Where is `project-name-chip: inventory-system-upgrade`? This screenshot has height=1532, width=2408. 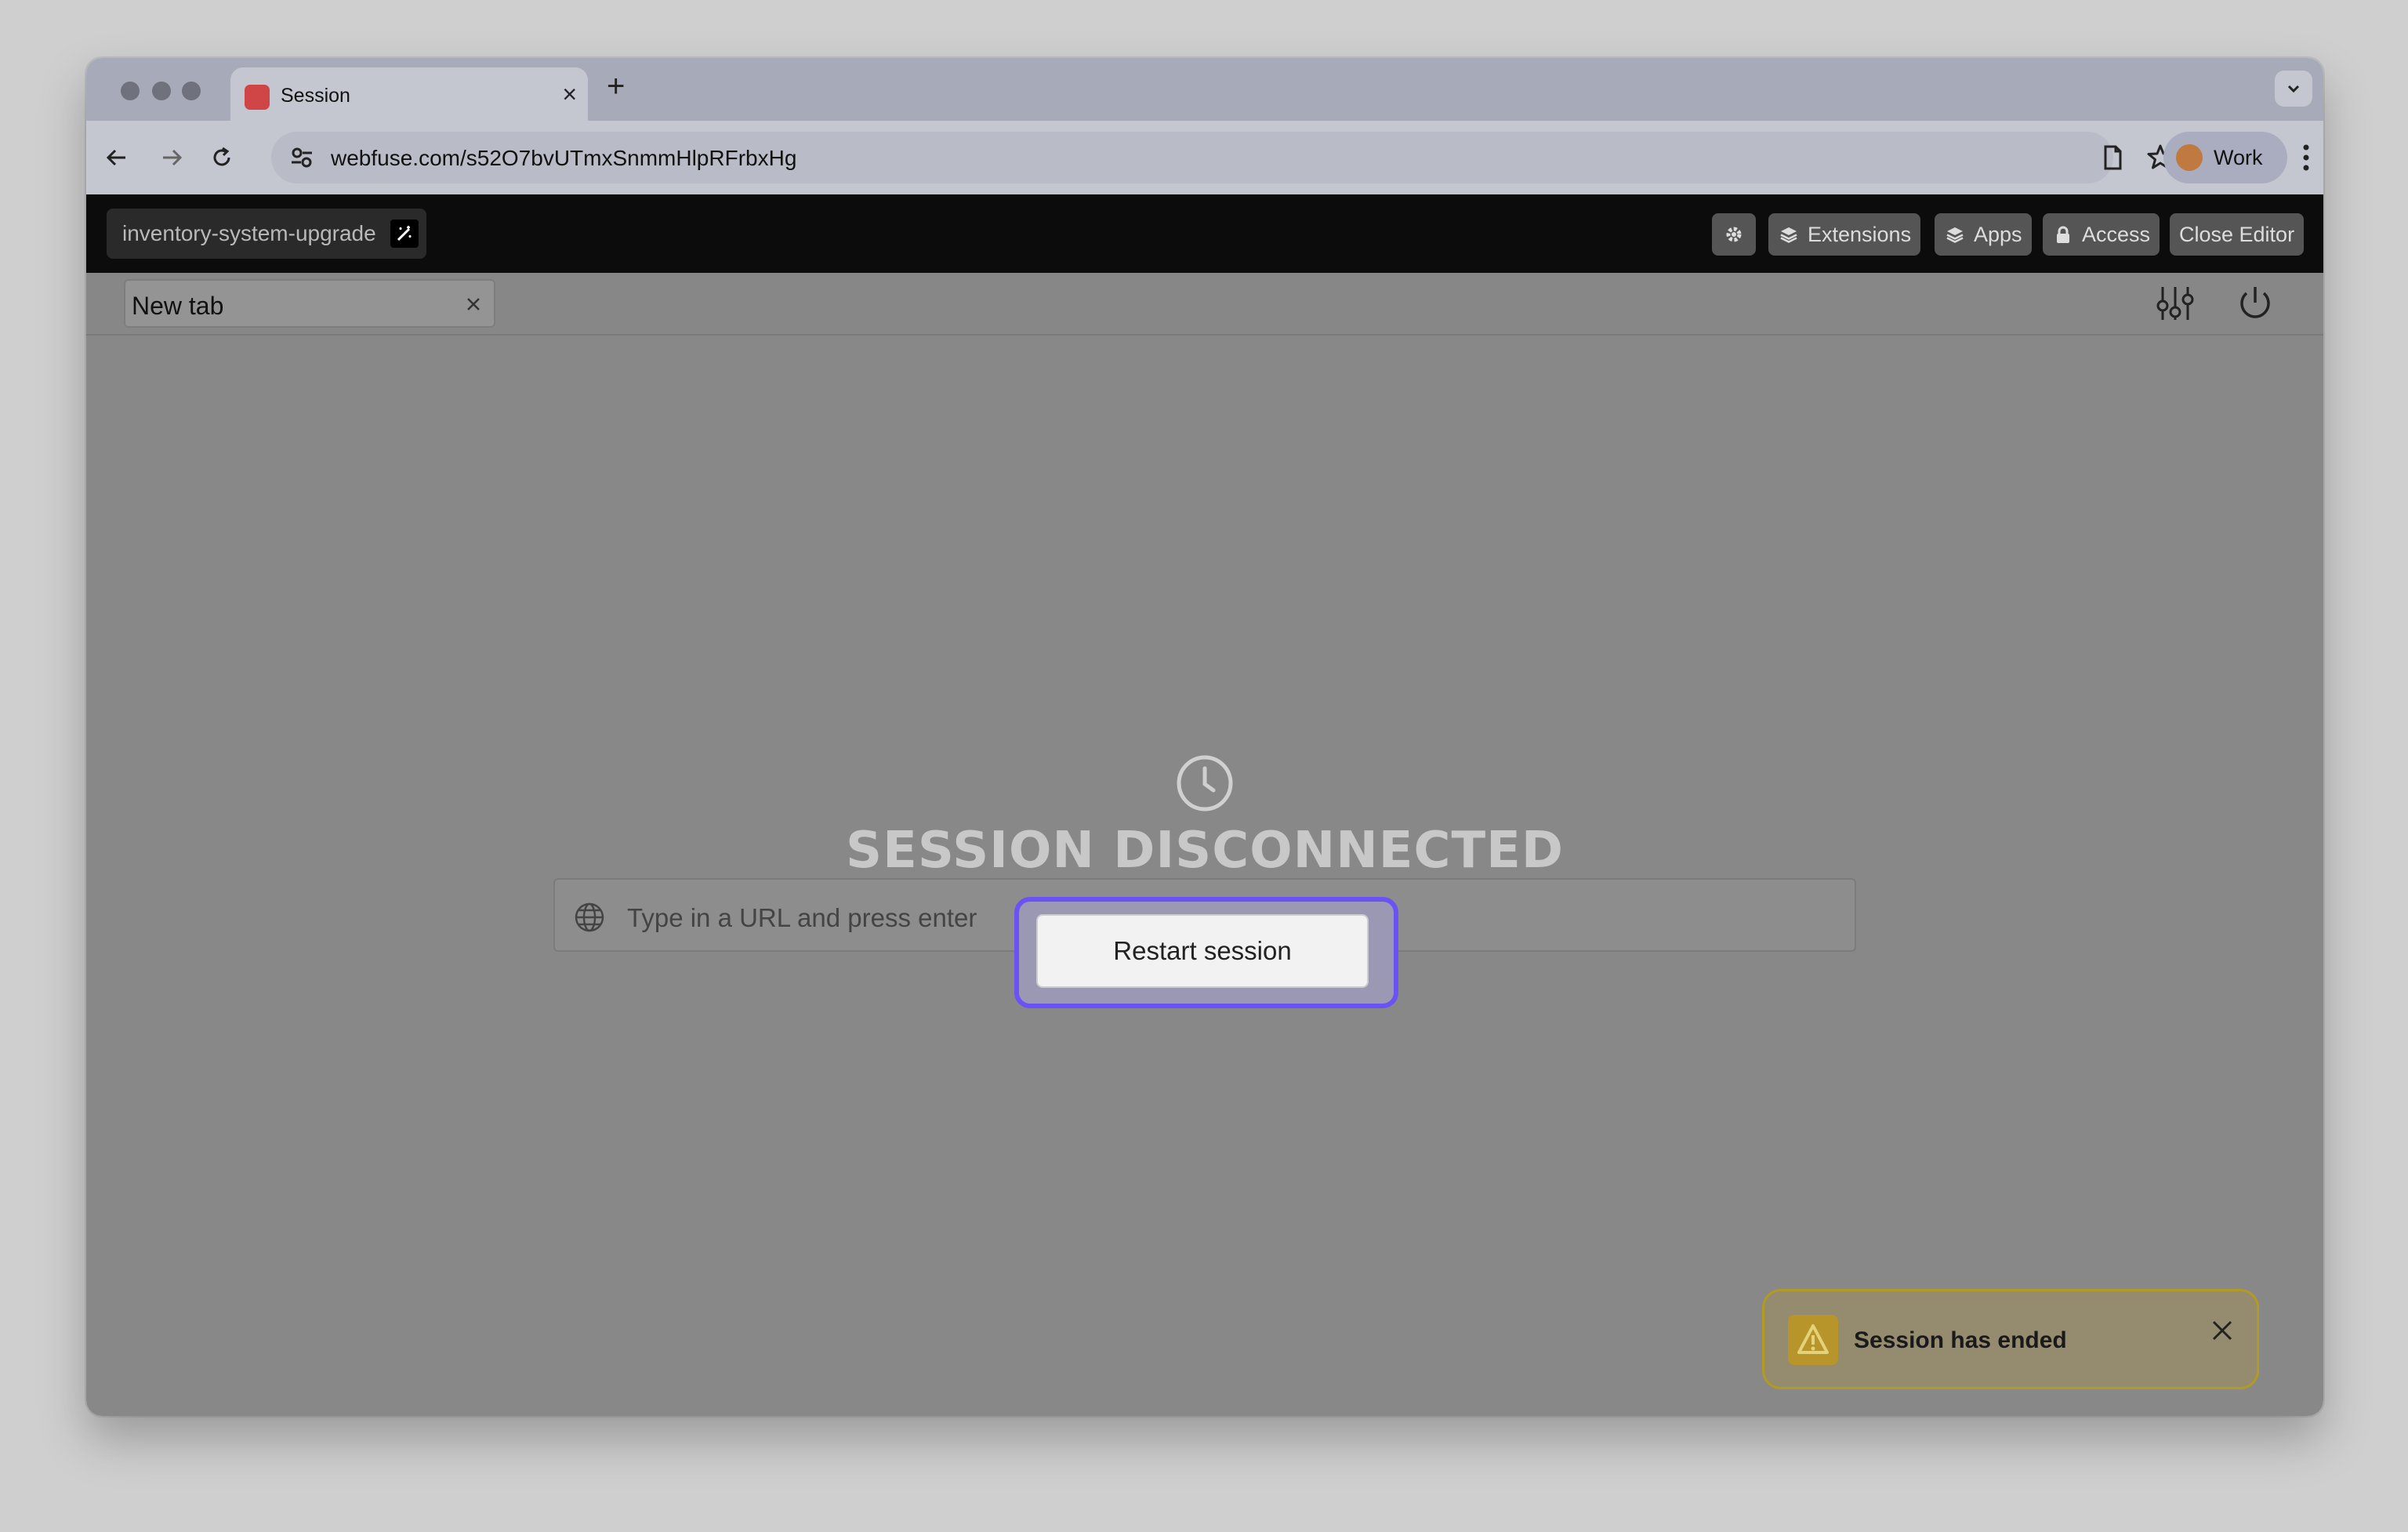
project-name-chip: inventory-system-upgrade is located at coordinates (266, 234).